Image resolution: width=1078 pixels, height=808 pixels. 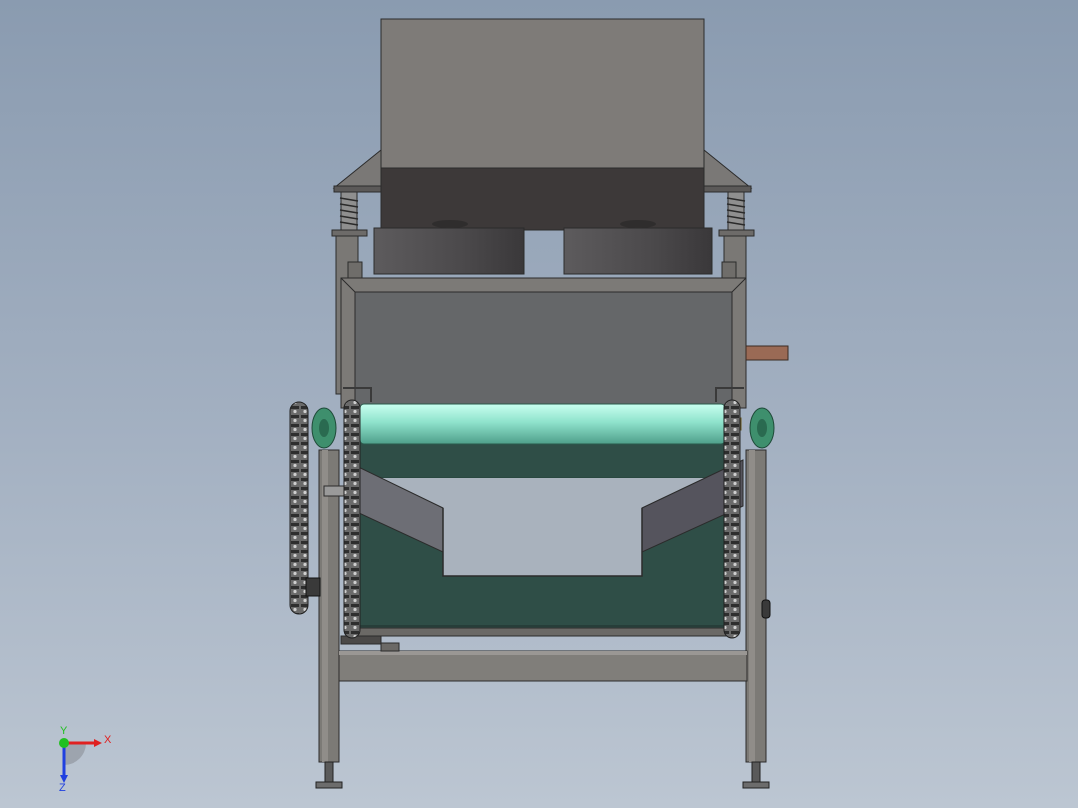 I want to click on outer-left-chain, so click(x=299, y=508).